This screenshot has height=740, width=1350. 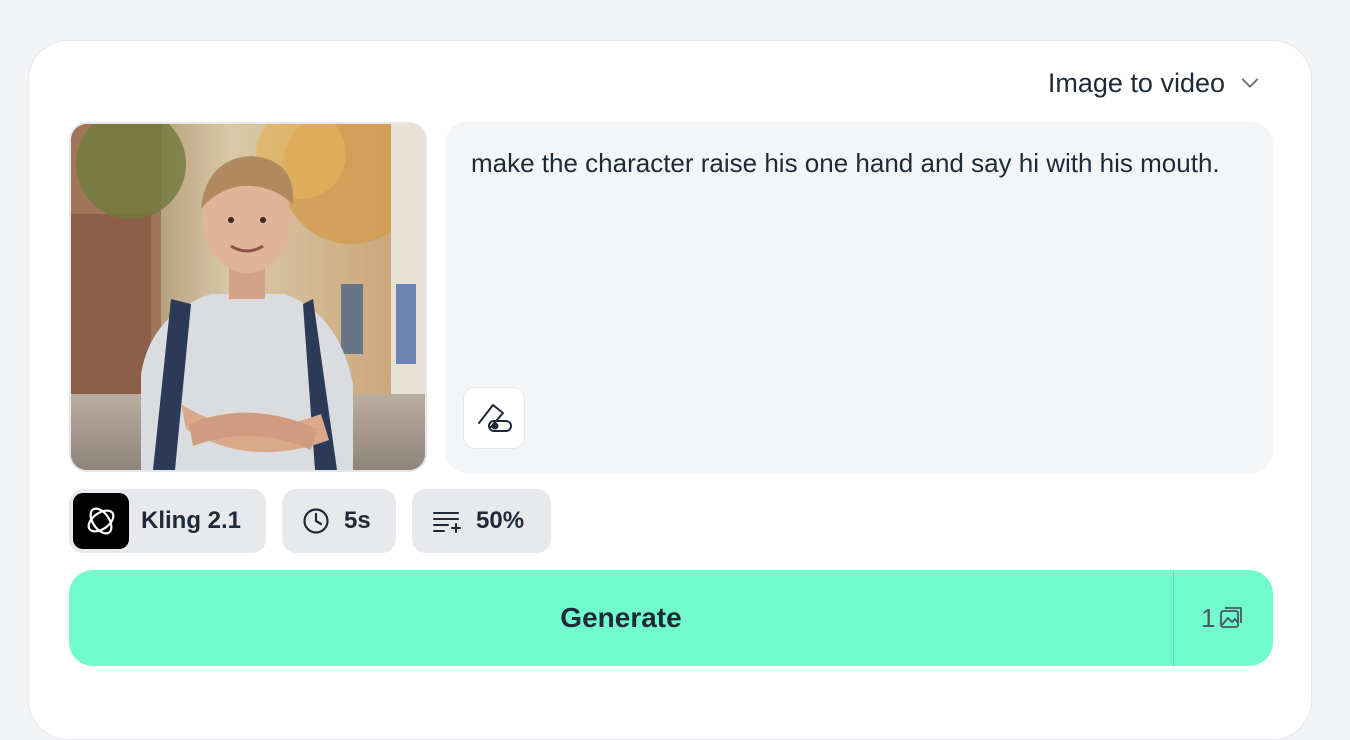 I want to click on image-icon, so click(x=1231, y=617).